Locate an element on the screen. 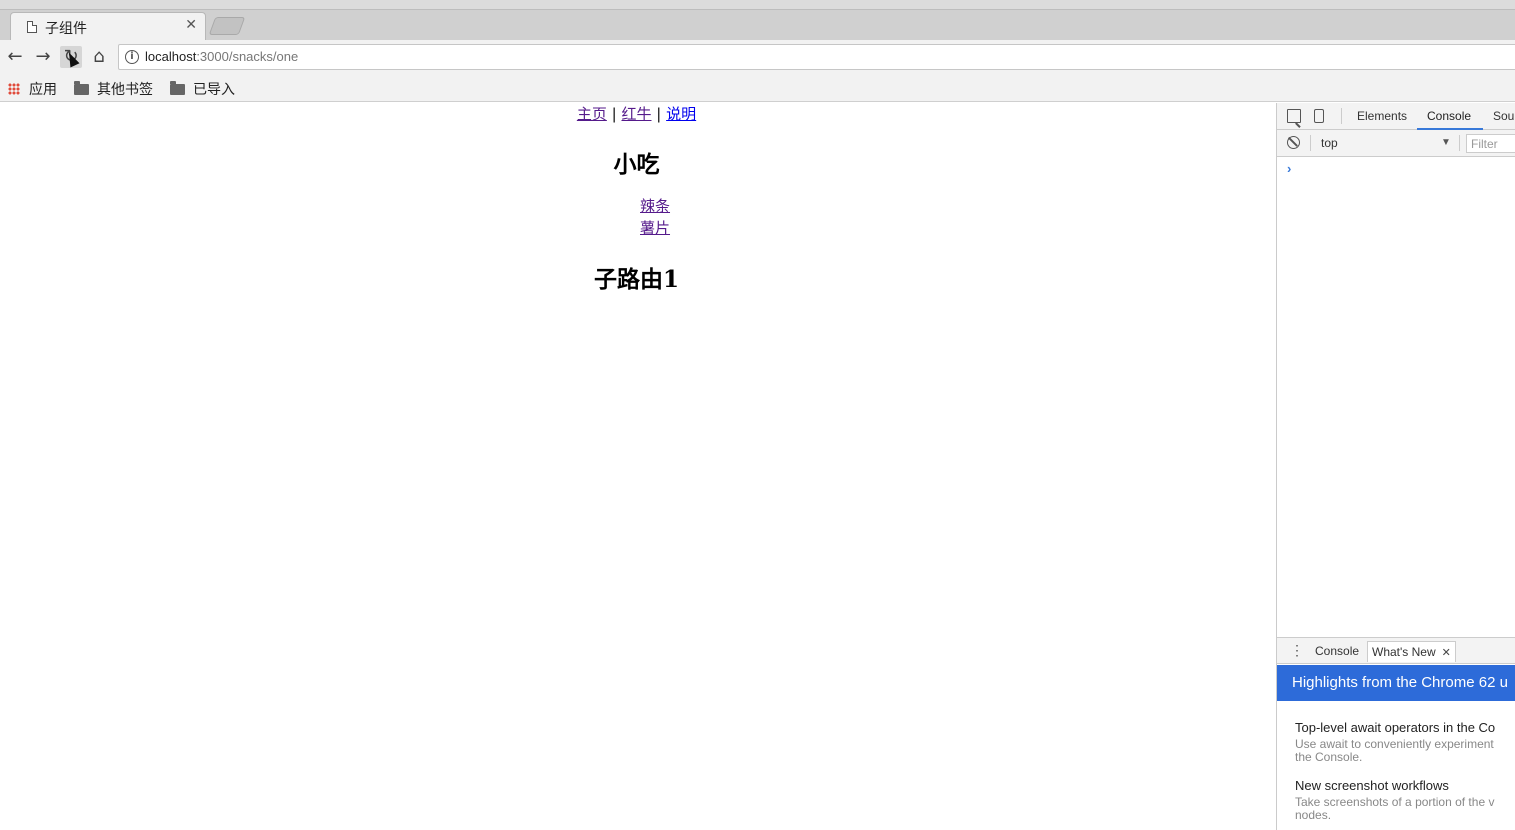  url-path: :3000/snacks/one is located at coordinates (247, 56).